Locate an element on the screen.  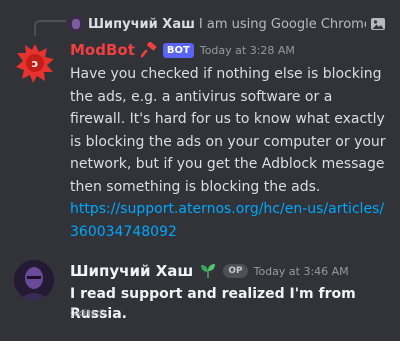
sprout-icon is located at coordinates (208, 271).